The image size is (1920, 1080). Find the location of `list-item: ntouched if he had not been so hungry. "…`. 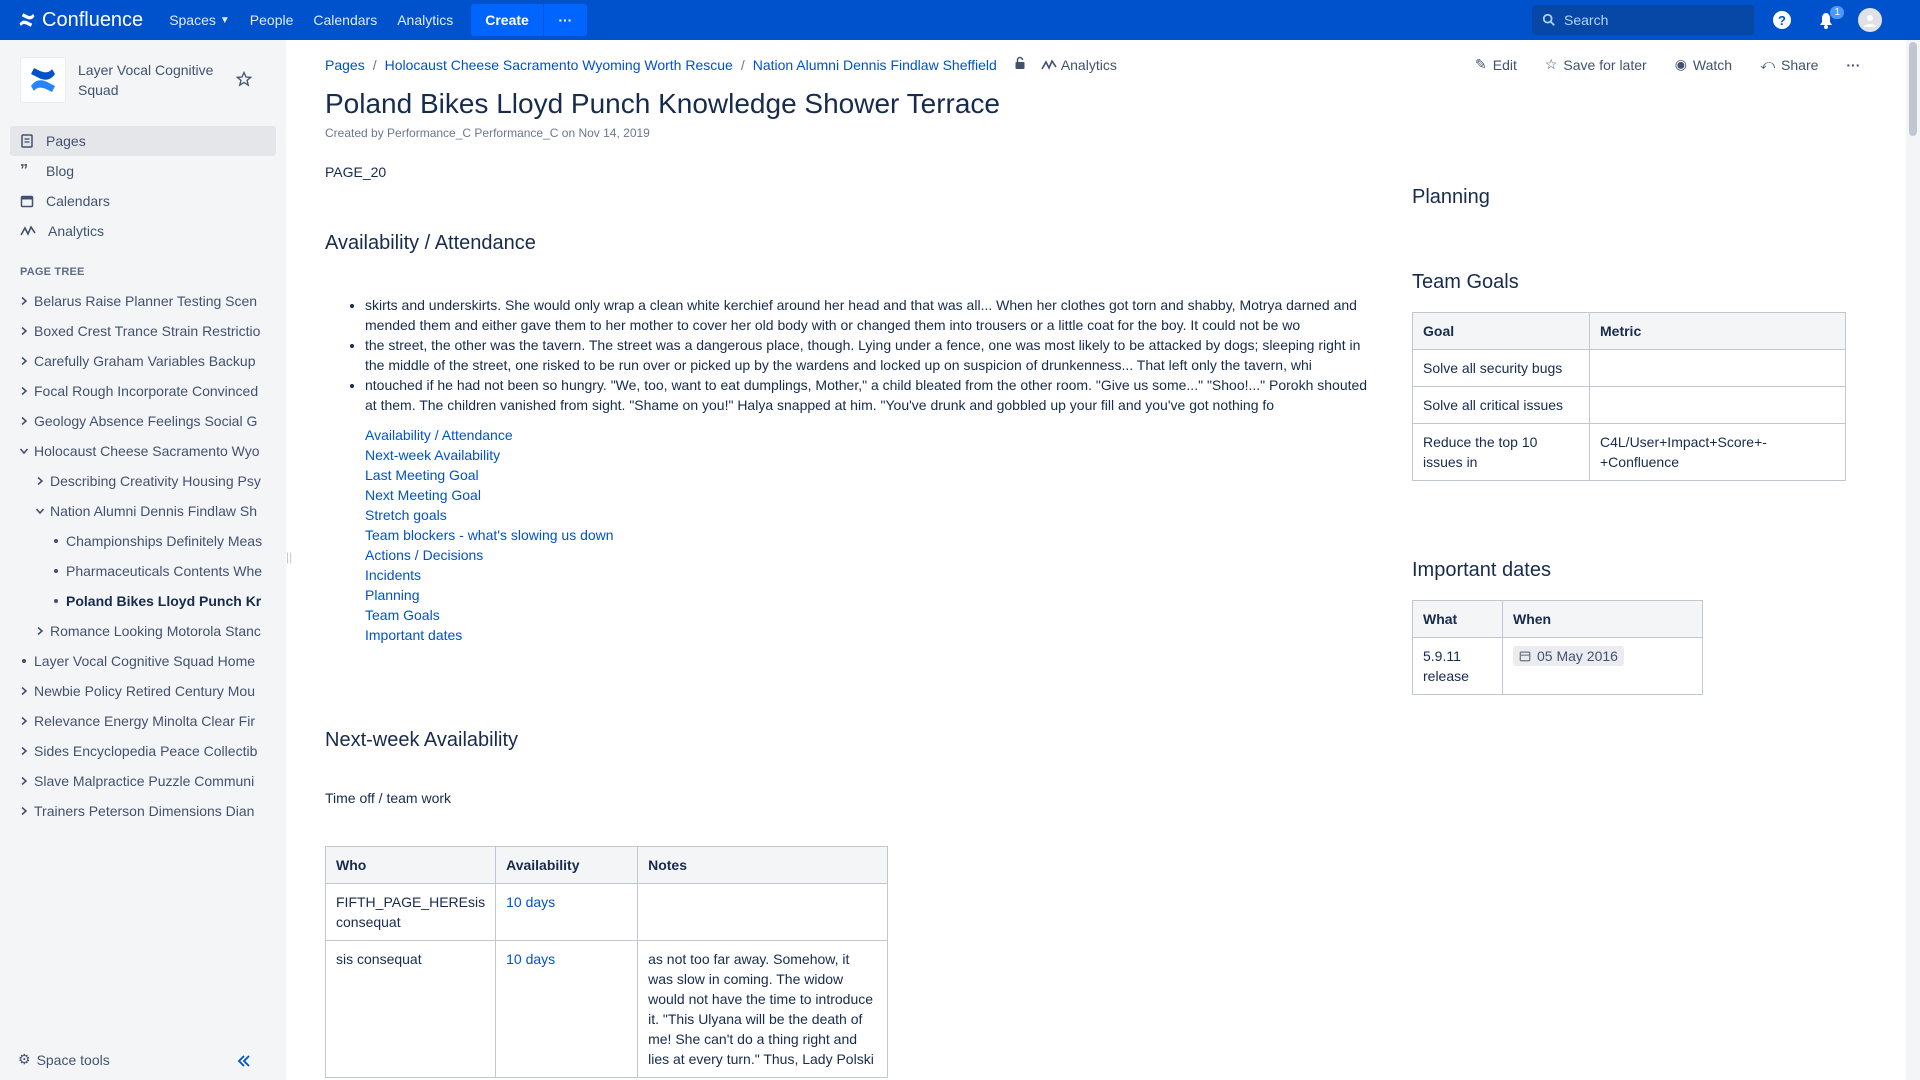

list-item: ntouched if he had not been so hungry. "… is located at coordinates (870, 395).